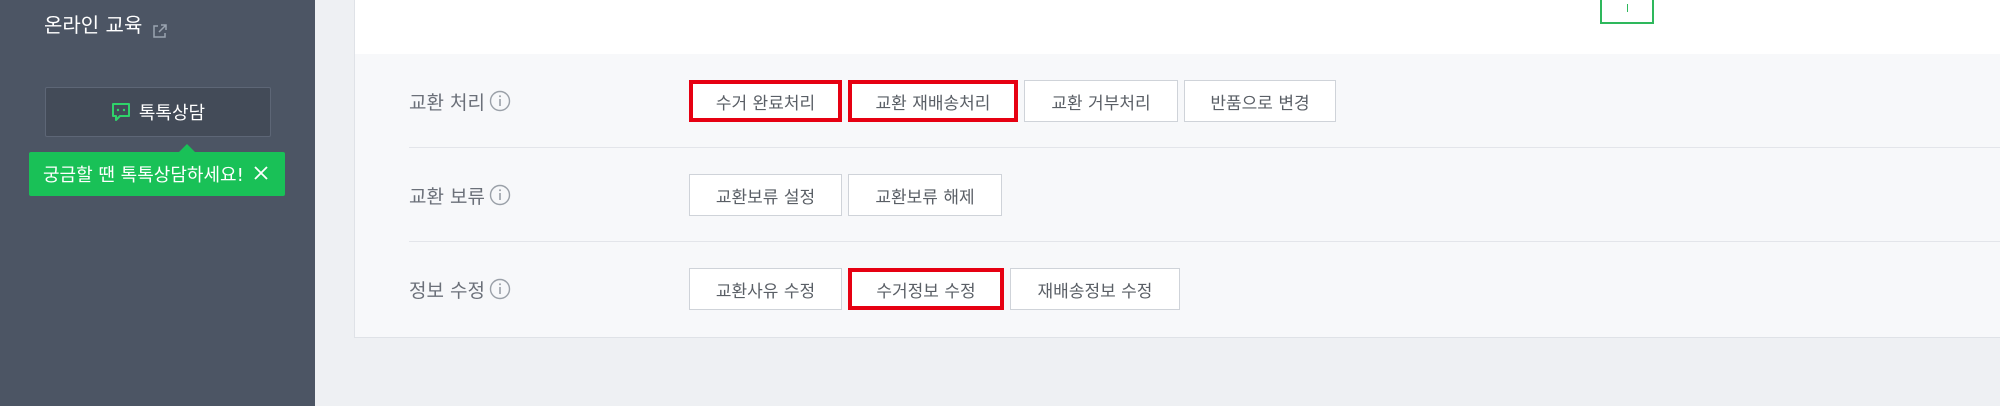 The image size is (2000, 406). What do you see at coordinates (765, 289) in the screenshot?
I see `edit-exchange-reason-button: 교환사유 수정` at bounding box center [765, 289].